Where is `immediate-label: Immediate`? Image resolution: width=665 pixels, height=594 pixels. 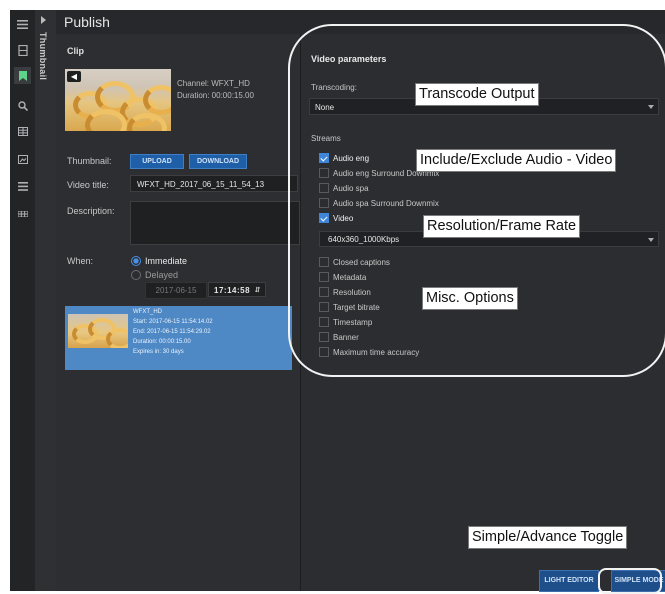 immediate-label: Immediate is located at coordinates (166, 261).